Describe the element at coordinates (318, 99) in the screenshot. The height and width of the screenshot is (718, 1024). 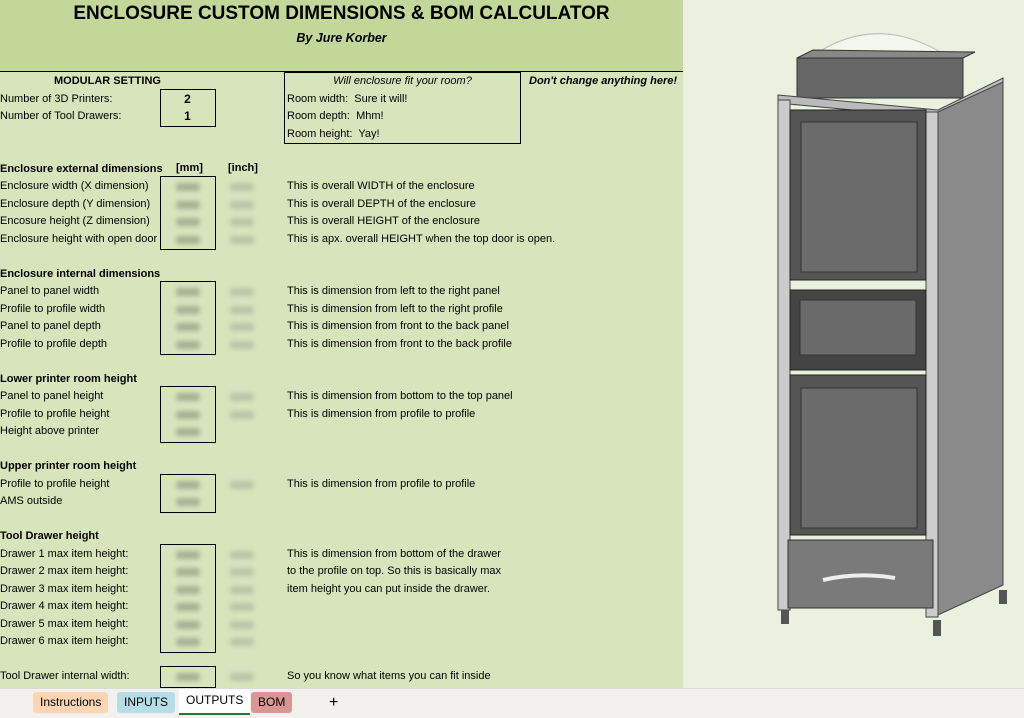
I see `room-width-label: Room width:` at that location.